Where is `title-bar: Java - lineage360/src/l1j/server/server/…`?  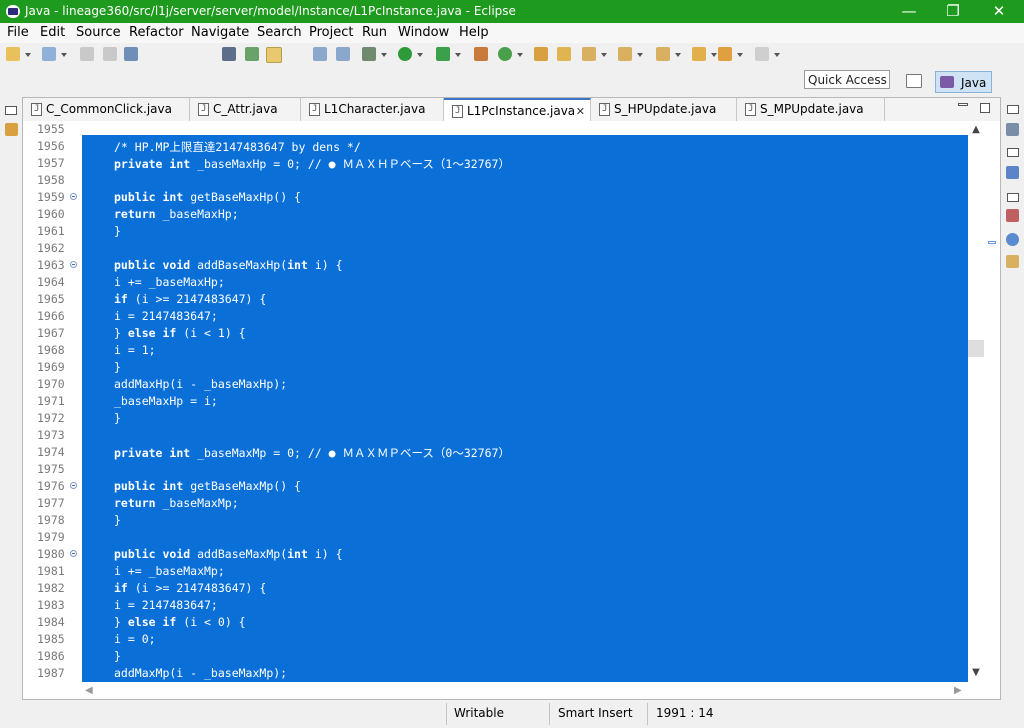
title-bar: Java - lineage360/src/l1j/server/server/… is located at coordinates (512, 11).